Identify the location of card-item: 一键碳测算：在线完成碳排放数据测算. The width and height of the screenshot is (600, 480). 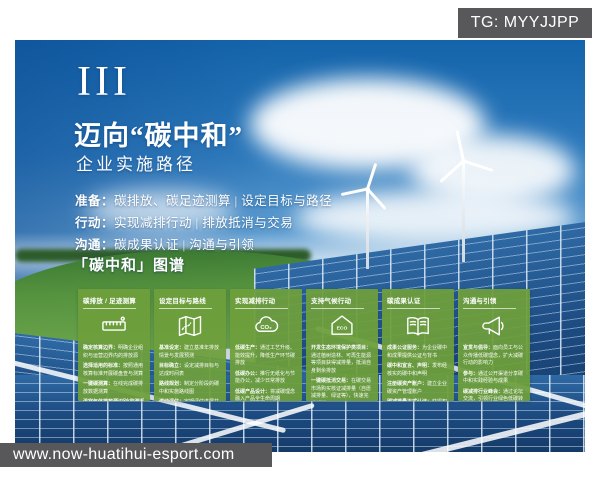
(113, 388).